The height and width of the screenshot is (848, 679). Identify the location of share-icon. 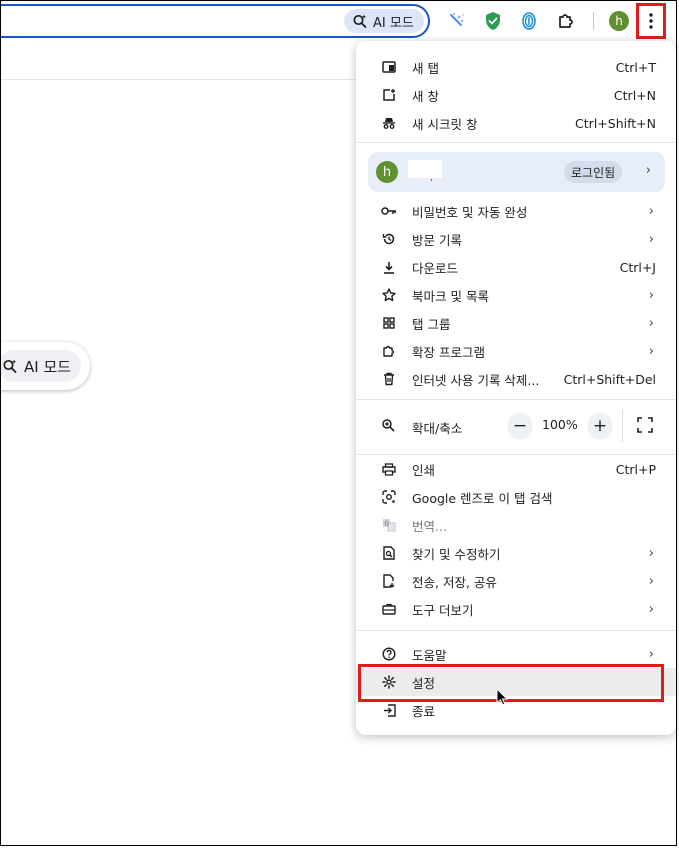
(389, 581).